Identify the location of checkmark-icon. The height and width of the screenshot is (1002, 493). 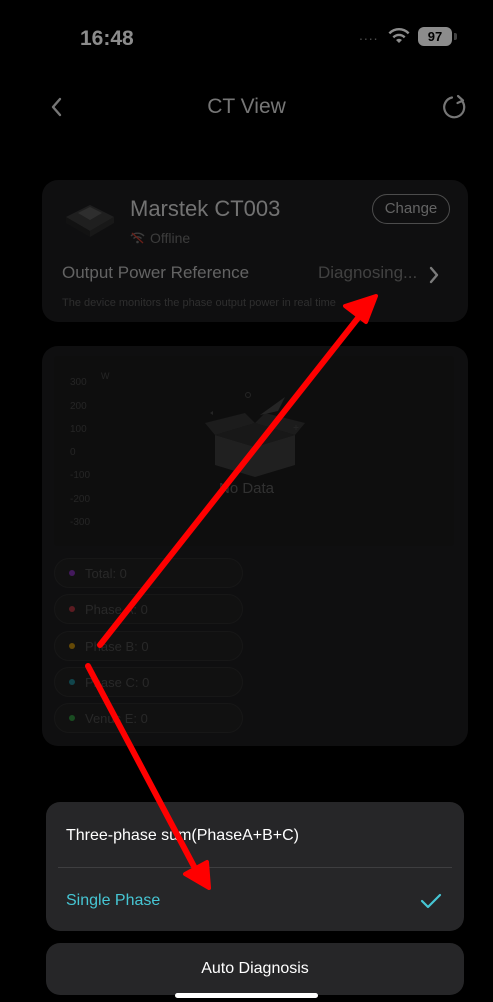
(431, 901).